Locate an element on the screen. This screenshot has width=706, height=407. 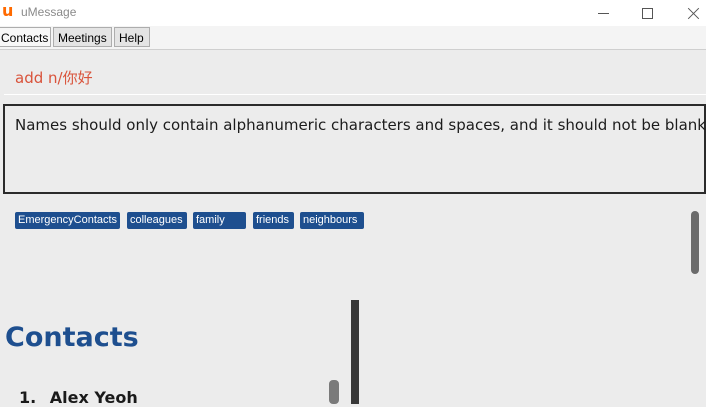
tag-family: family is located at coordinates (219, 220).